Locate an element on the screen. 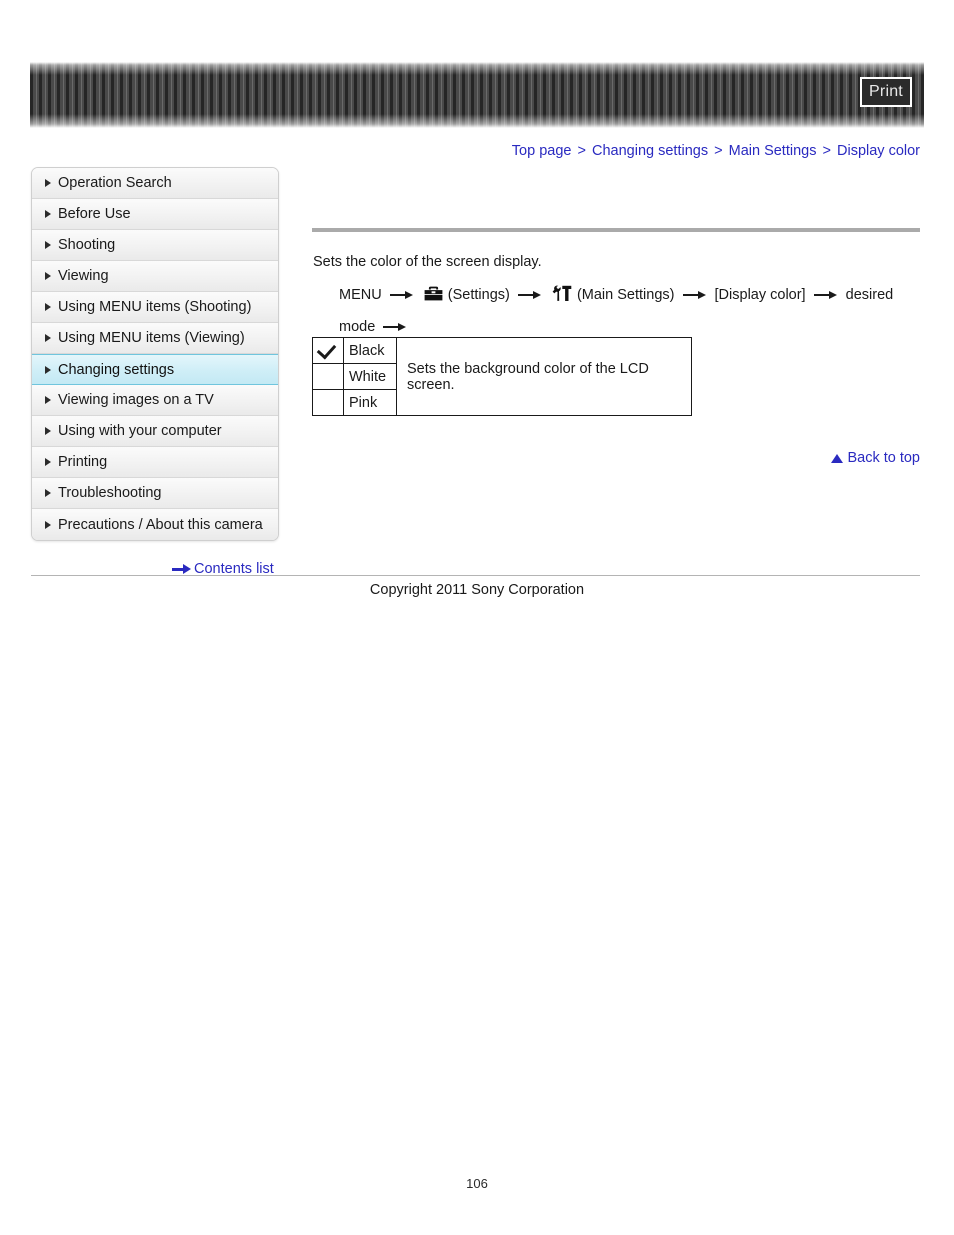  menu-path-menu-label: MENU is located at coordinates (360, 295).